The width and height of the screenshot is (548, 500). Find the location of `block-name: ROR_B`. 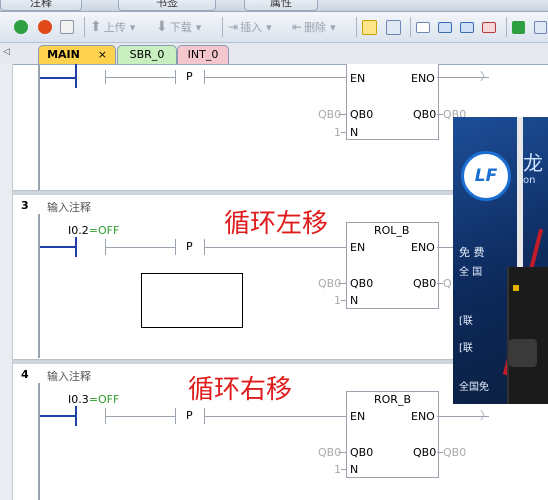

block-name: ROR_B is located at coordinates (392, 399).